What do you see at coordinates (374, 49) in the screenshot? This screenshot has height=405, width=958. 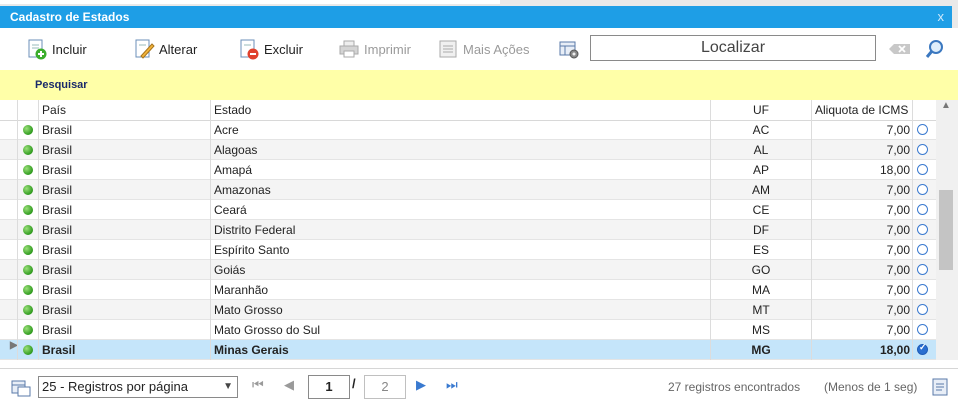 I see `imprimir-button: Imprimir` at bounding box center [374, 49].